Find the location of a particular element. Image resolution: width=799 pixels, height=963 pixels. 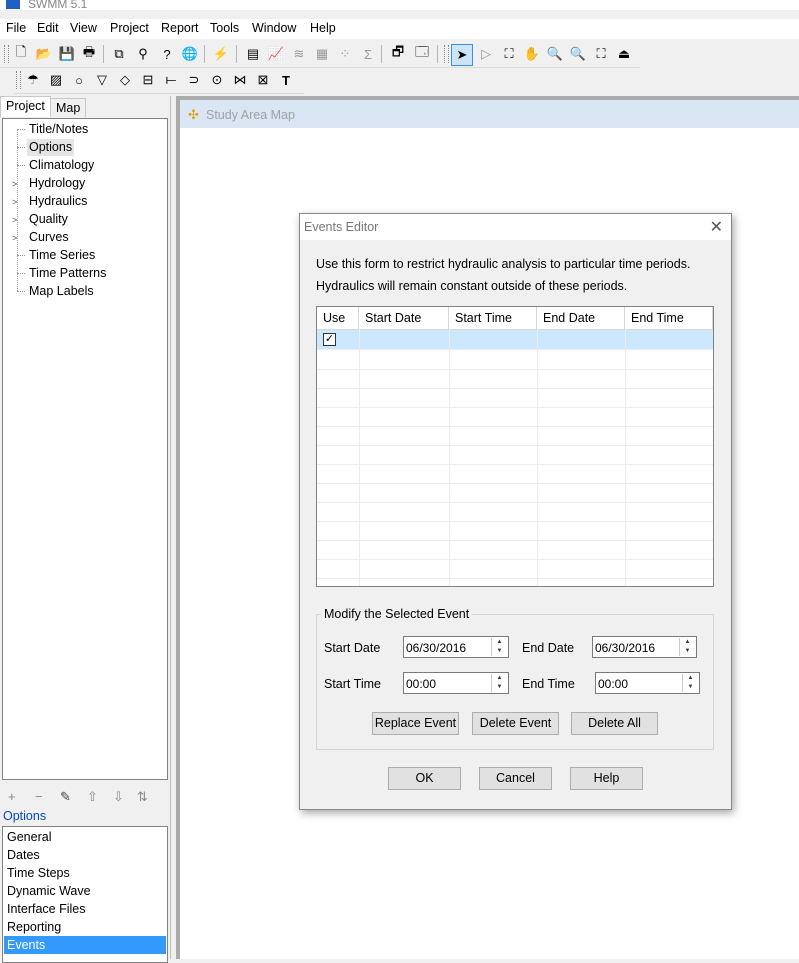

start-date-input: 06/30/2016 ▲ ▼ is located at coordinates (456, 647).